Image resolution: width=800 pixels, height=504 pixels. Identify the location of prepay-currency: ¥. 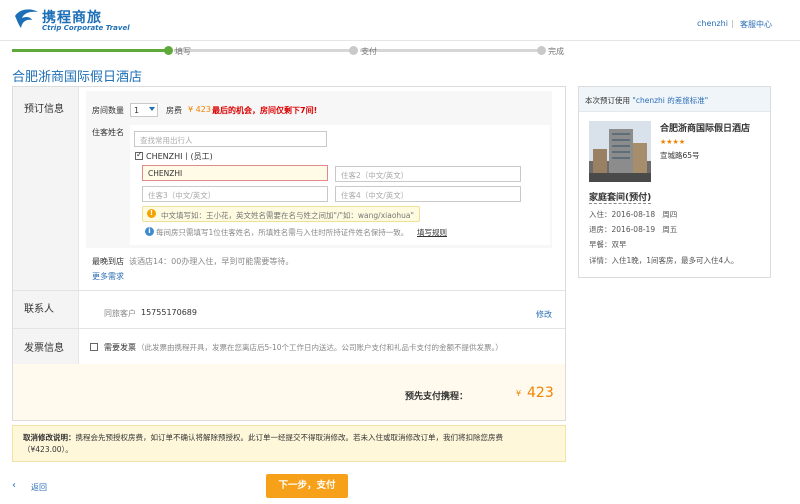
(519, 393).